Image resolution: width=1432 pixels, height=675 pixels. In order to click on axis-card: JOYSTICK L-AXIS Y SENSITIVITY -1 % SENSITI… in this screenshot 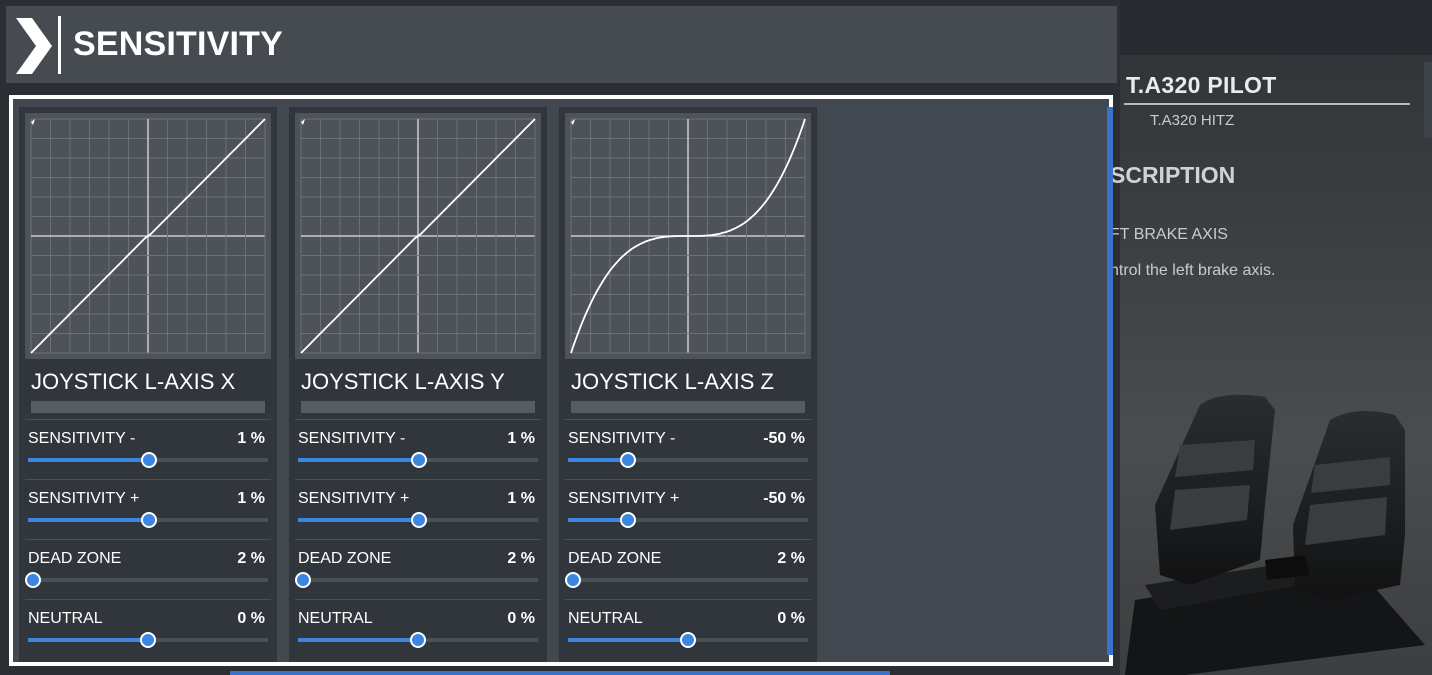, I will do `click(418, 384)`.